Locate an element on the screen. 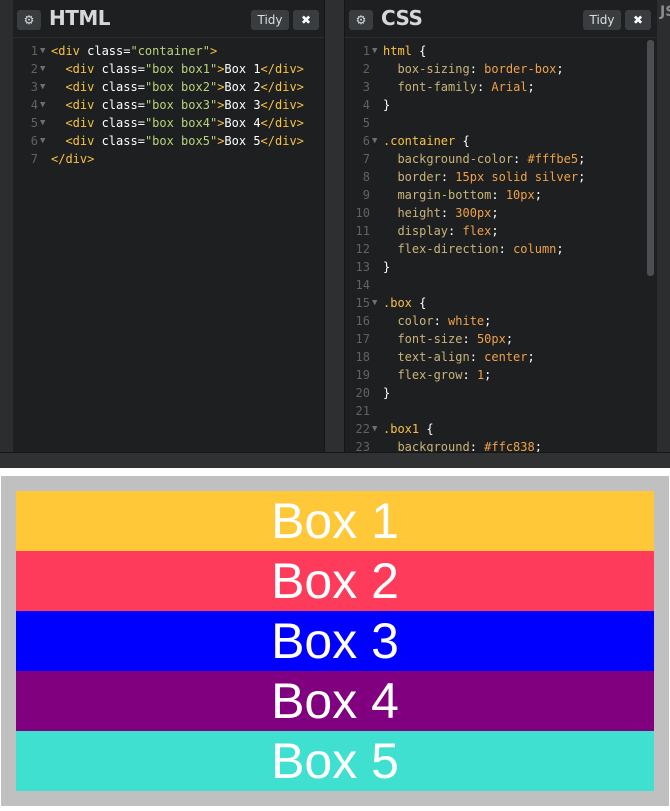 The height and width of the screenshot is (811, 670). js-panel-edge-label: JS is located at coordinates (665, 12).